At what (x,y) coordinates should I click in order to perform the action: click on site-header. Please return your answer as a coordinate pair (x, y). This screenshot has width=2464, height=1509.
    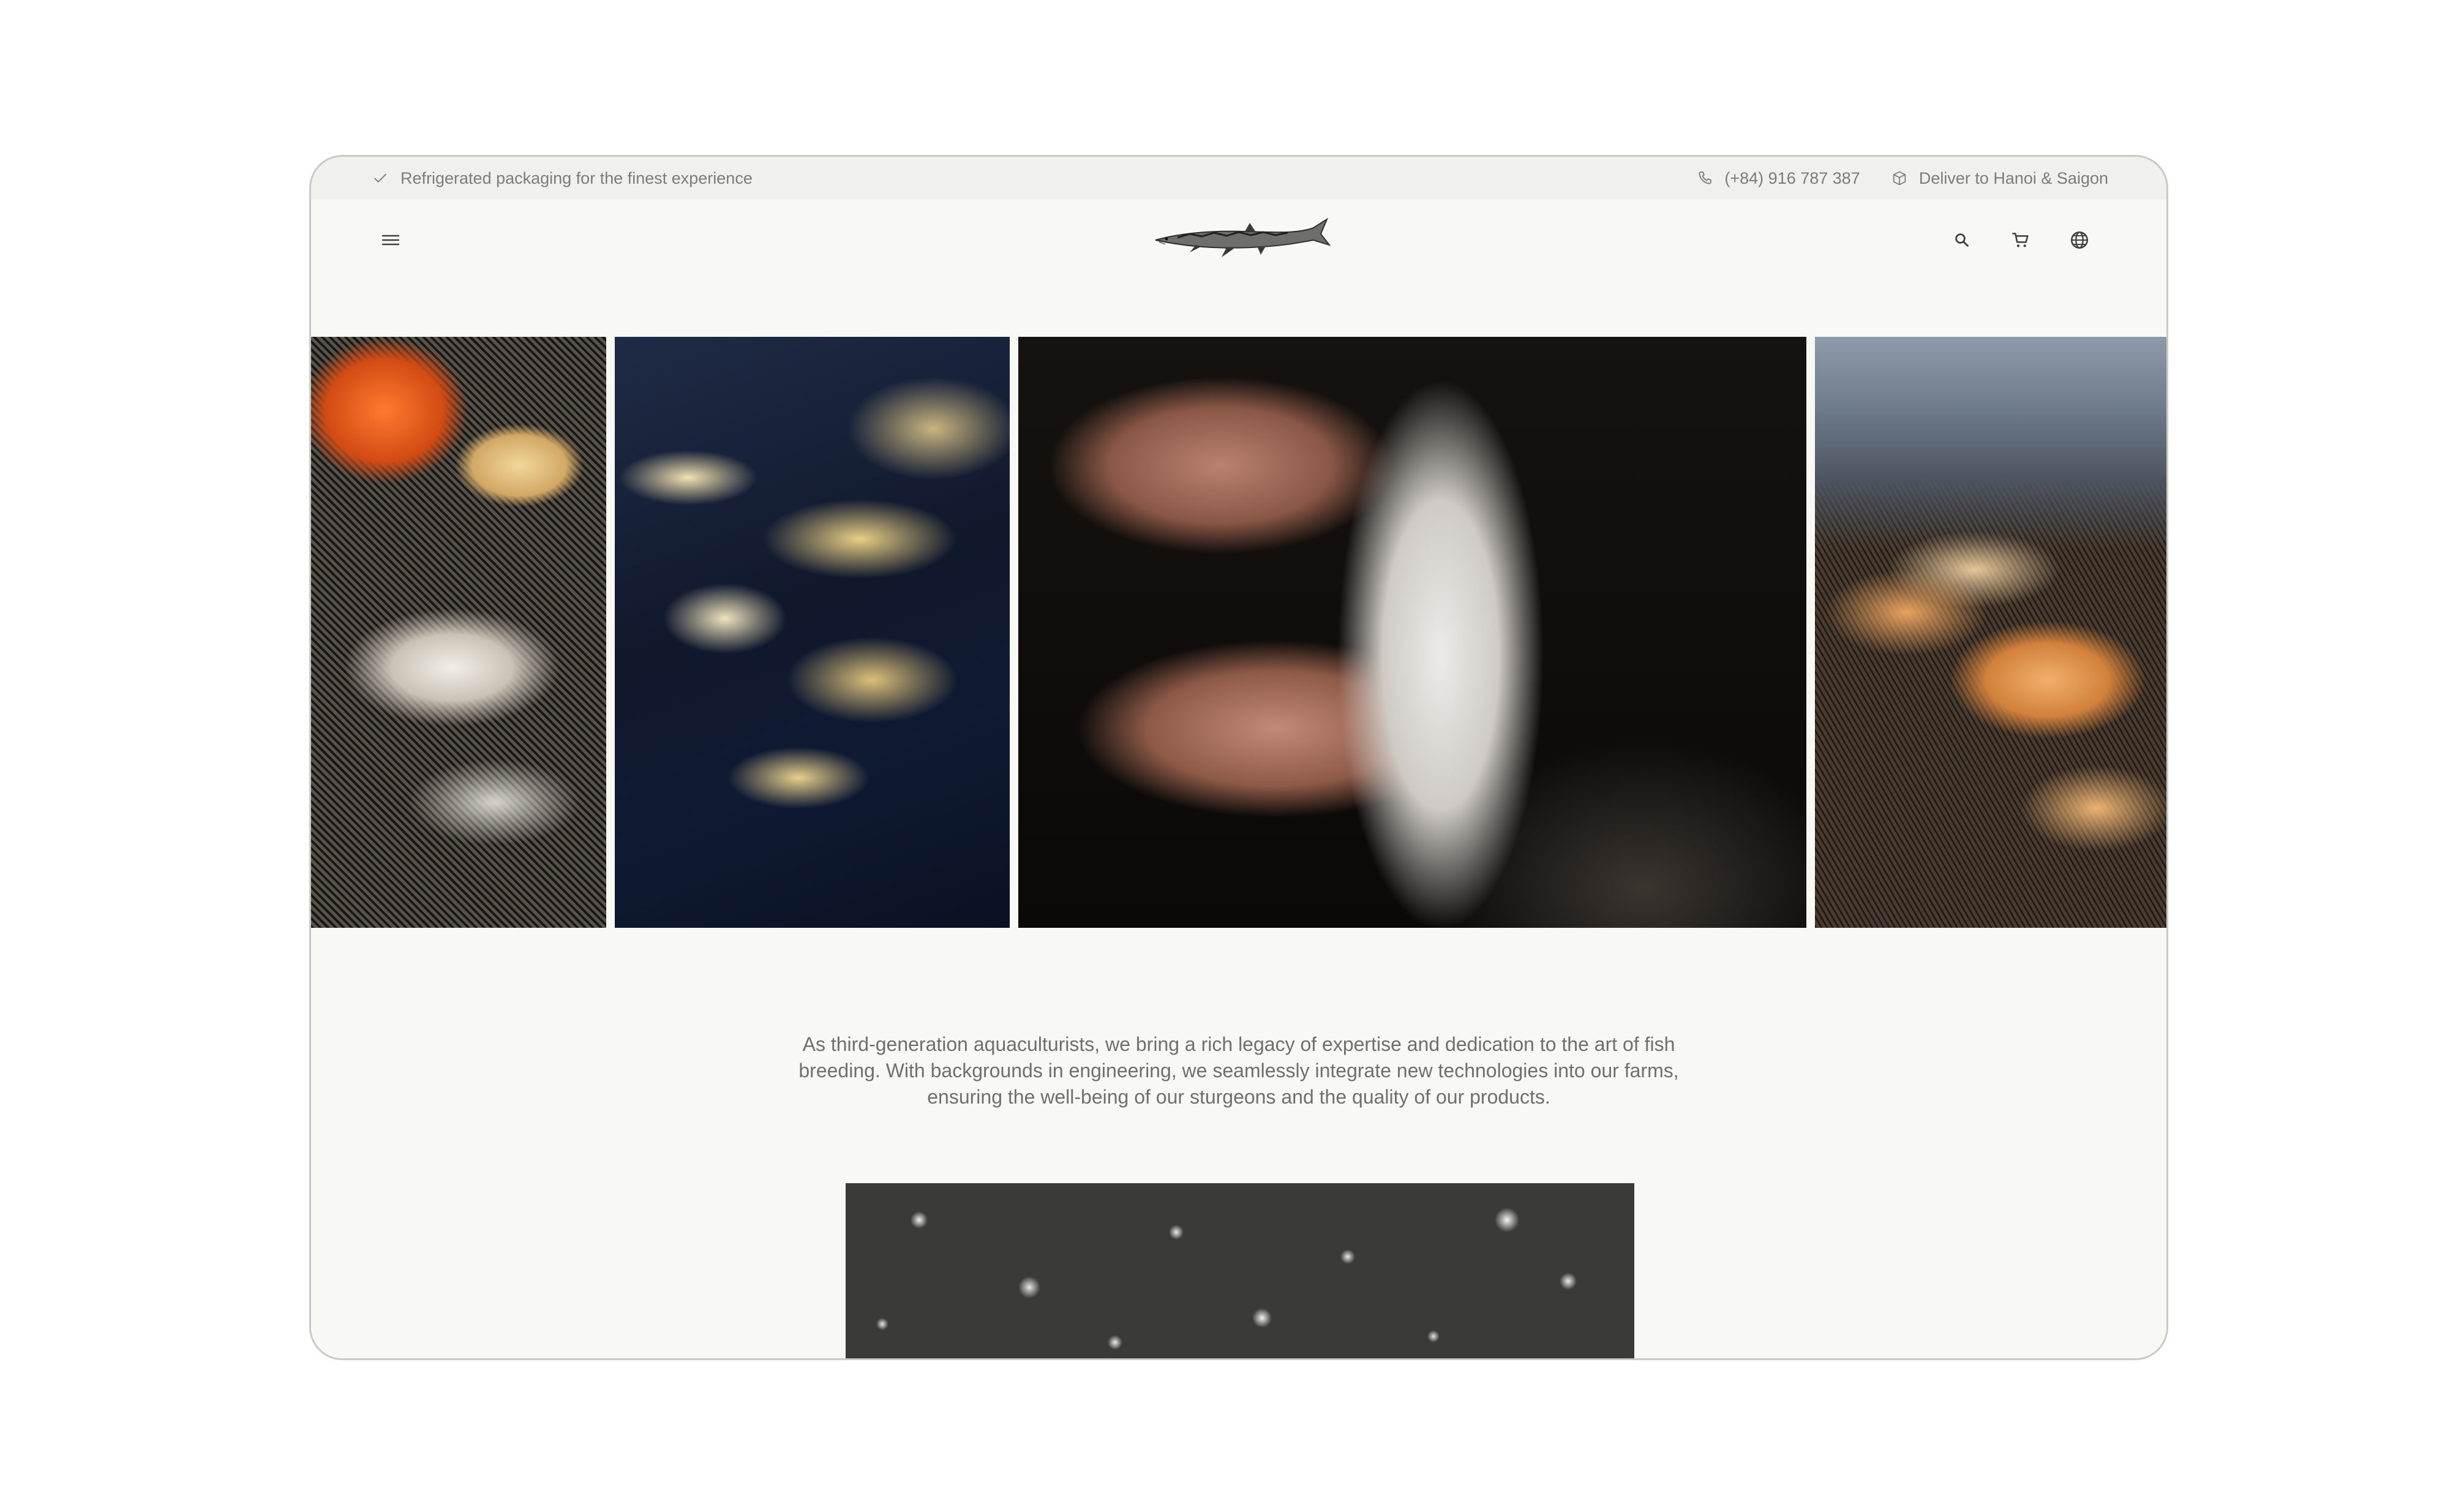
    Looking at the image, I should click on (1238, 240).